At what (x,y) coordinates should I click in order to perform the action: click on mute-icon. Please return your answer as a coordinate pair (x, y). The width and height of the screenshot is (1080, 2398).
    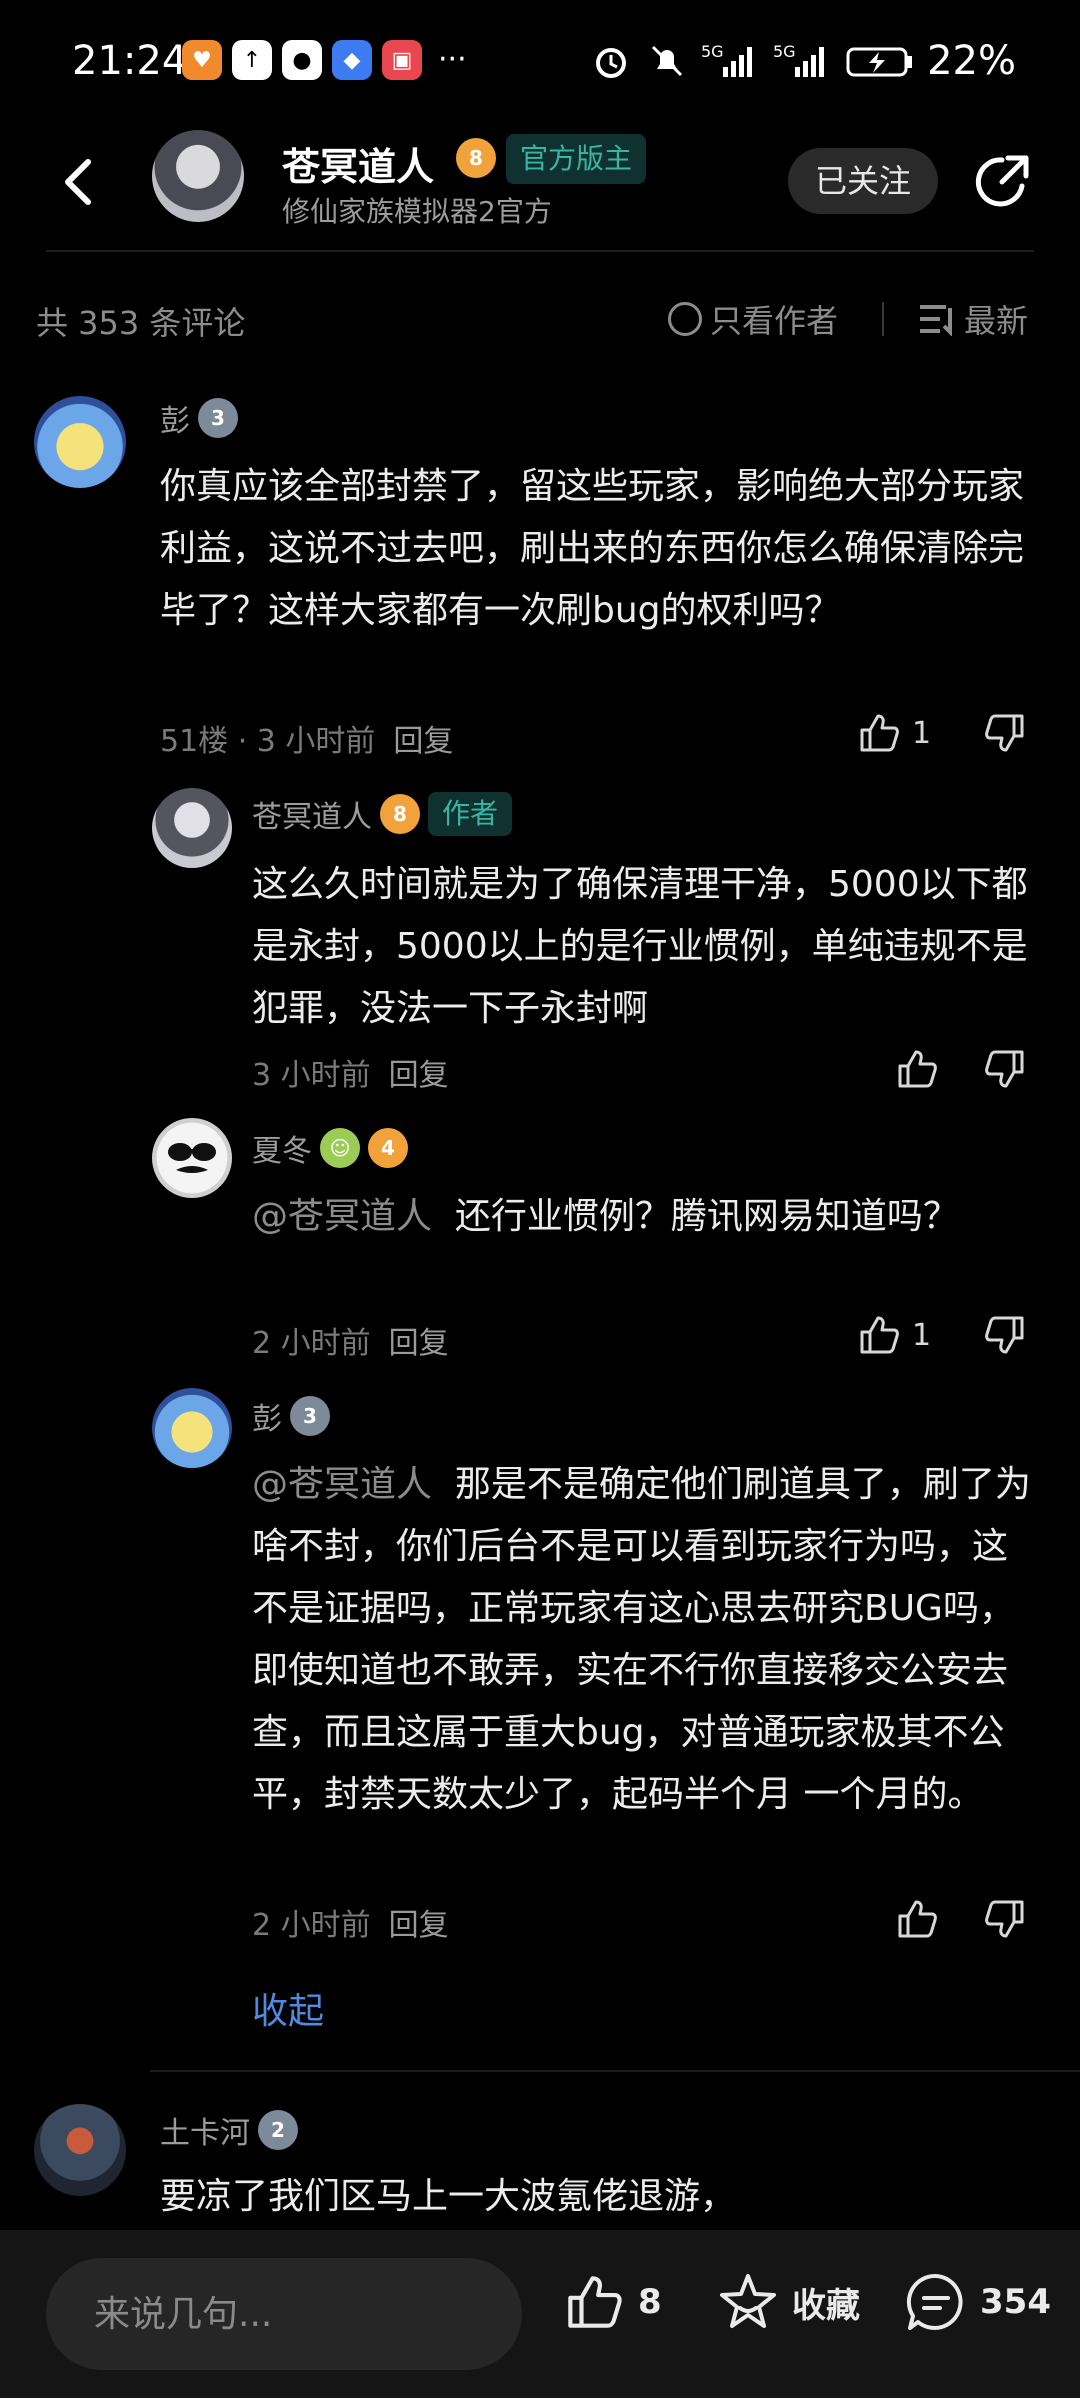
    Looking at the image, I should click on (667, 61).